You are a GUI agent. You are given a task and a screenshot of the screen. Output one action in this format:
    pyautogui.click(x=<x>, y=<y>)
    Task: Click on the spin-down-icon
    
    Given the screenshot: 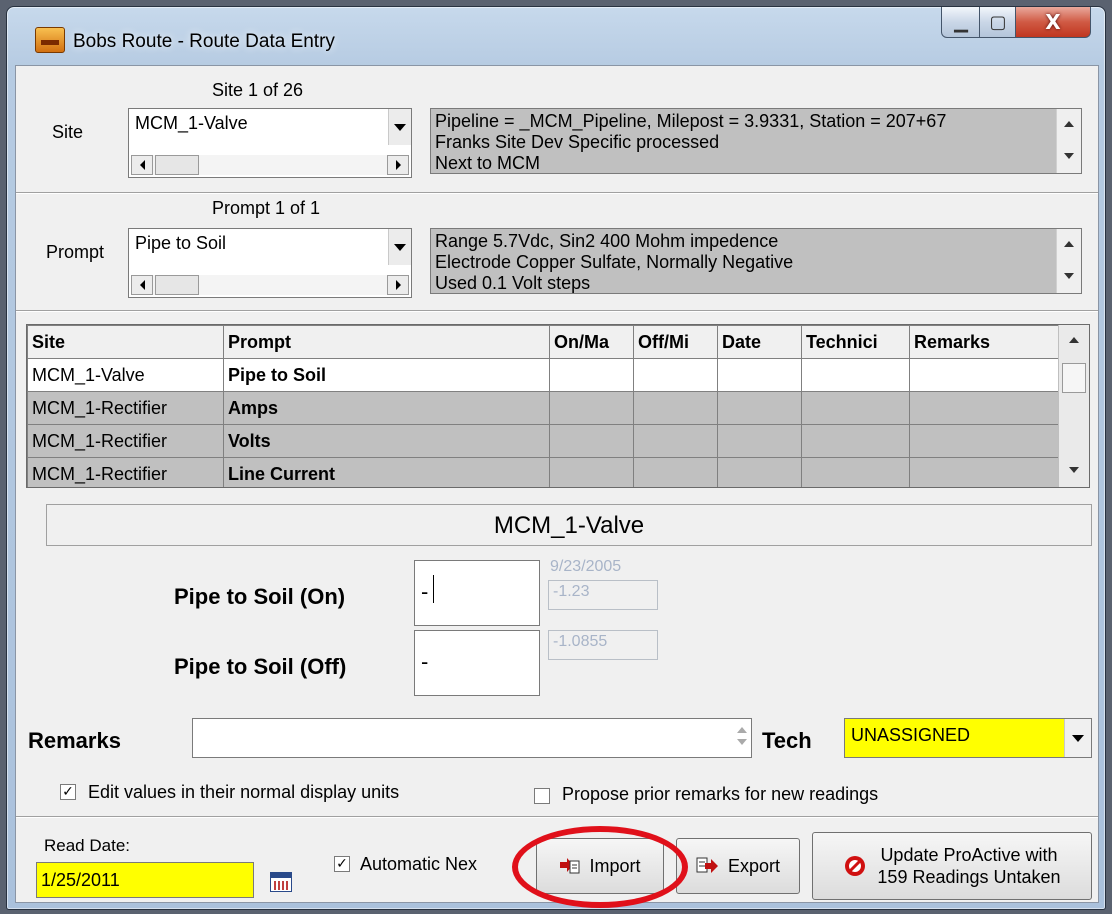 What is the action you would take?
    pyautogui.click(x=742, y=742)
    